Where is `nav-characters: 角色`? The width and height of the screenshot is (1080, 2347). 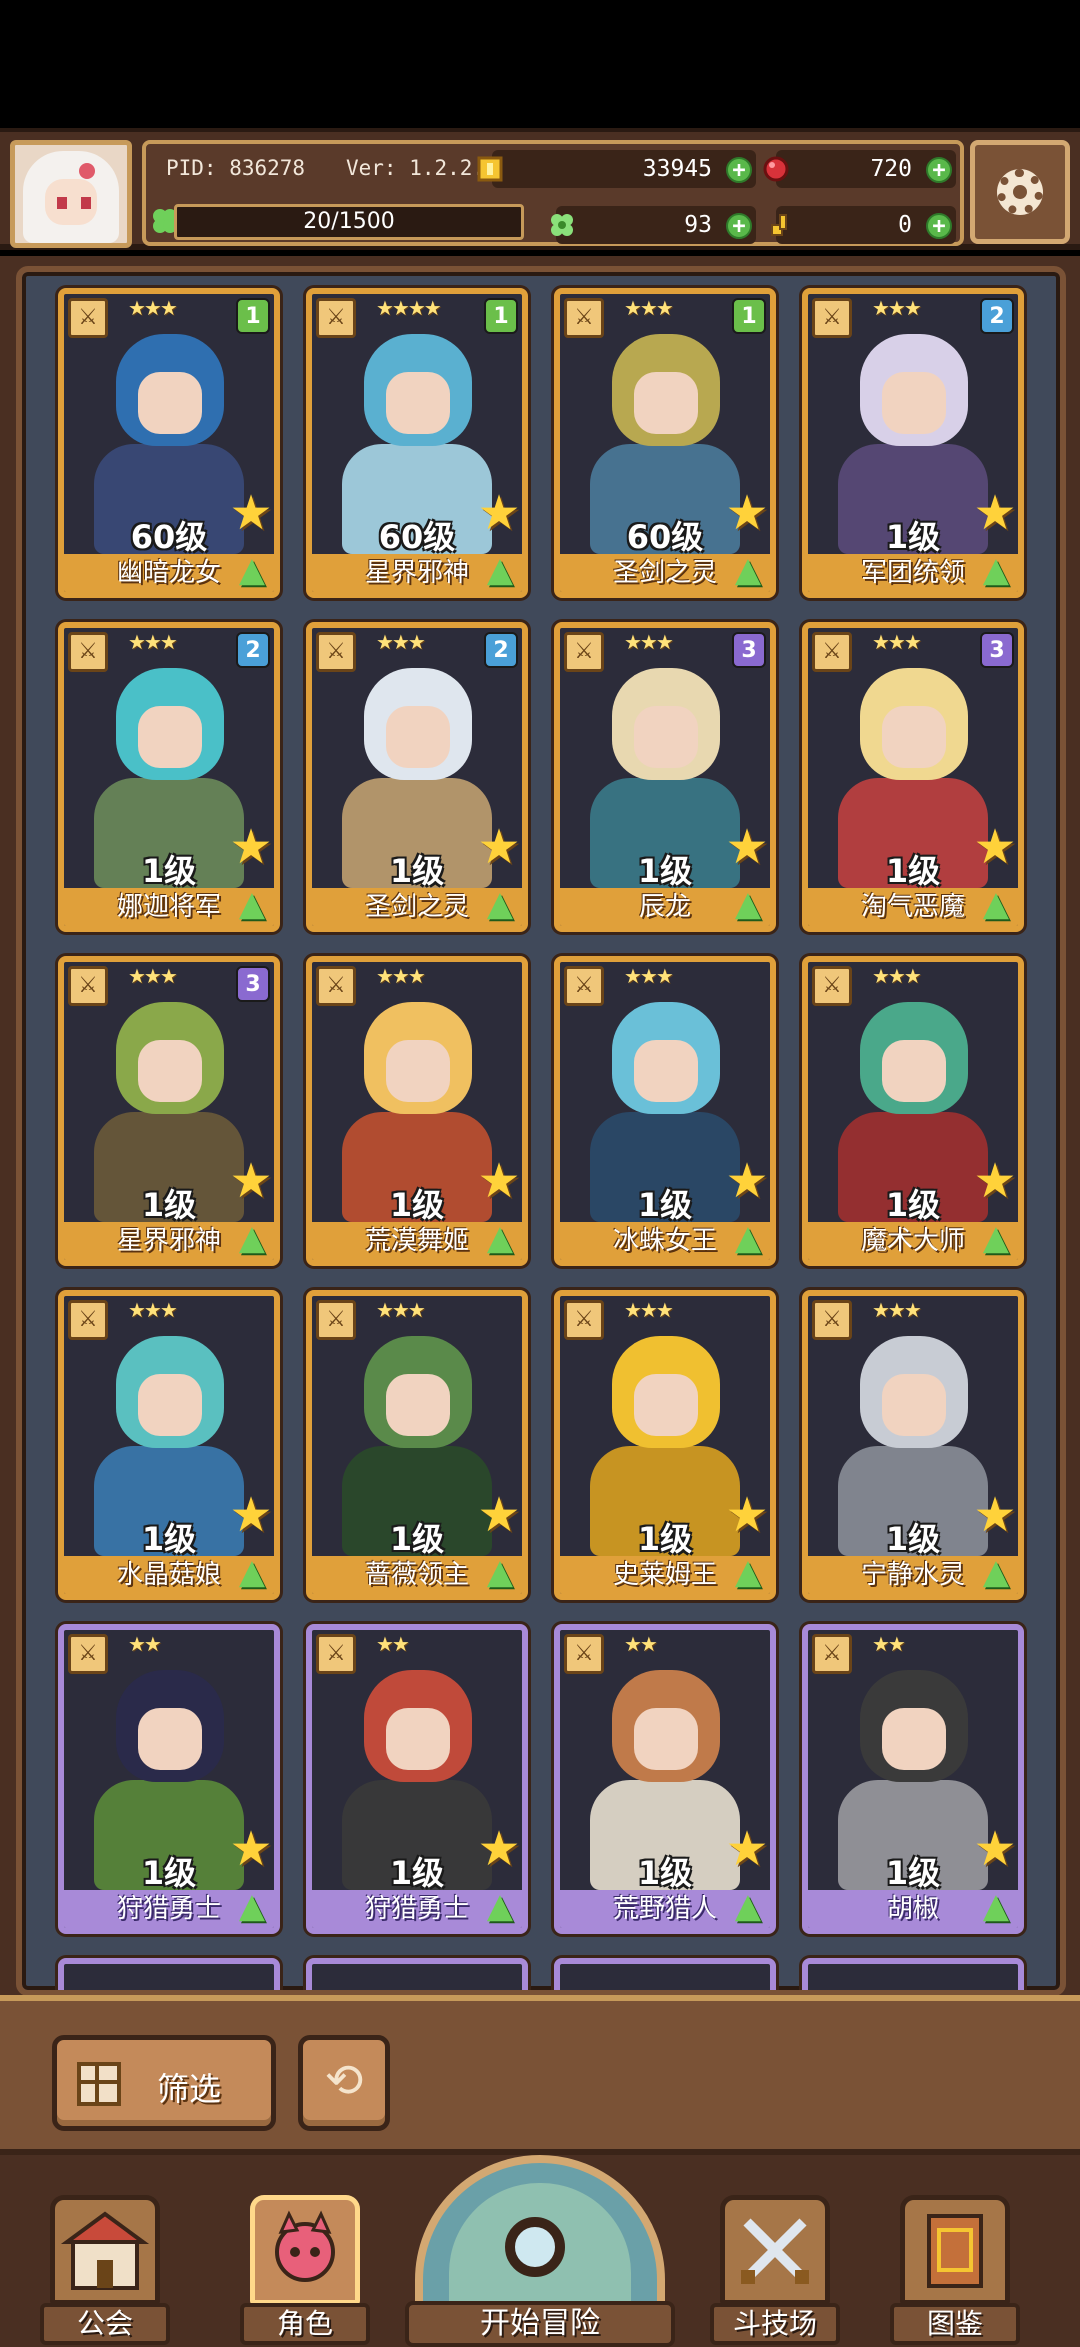
nav-characters: 角色 is located at coordinates (305, 2270).